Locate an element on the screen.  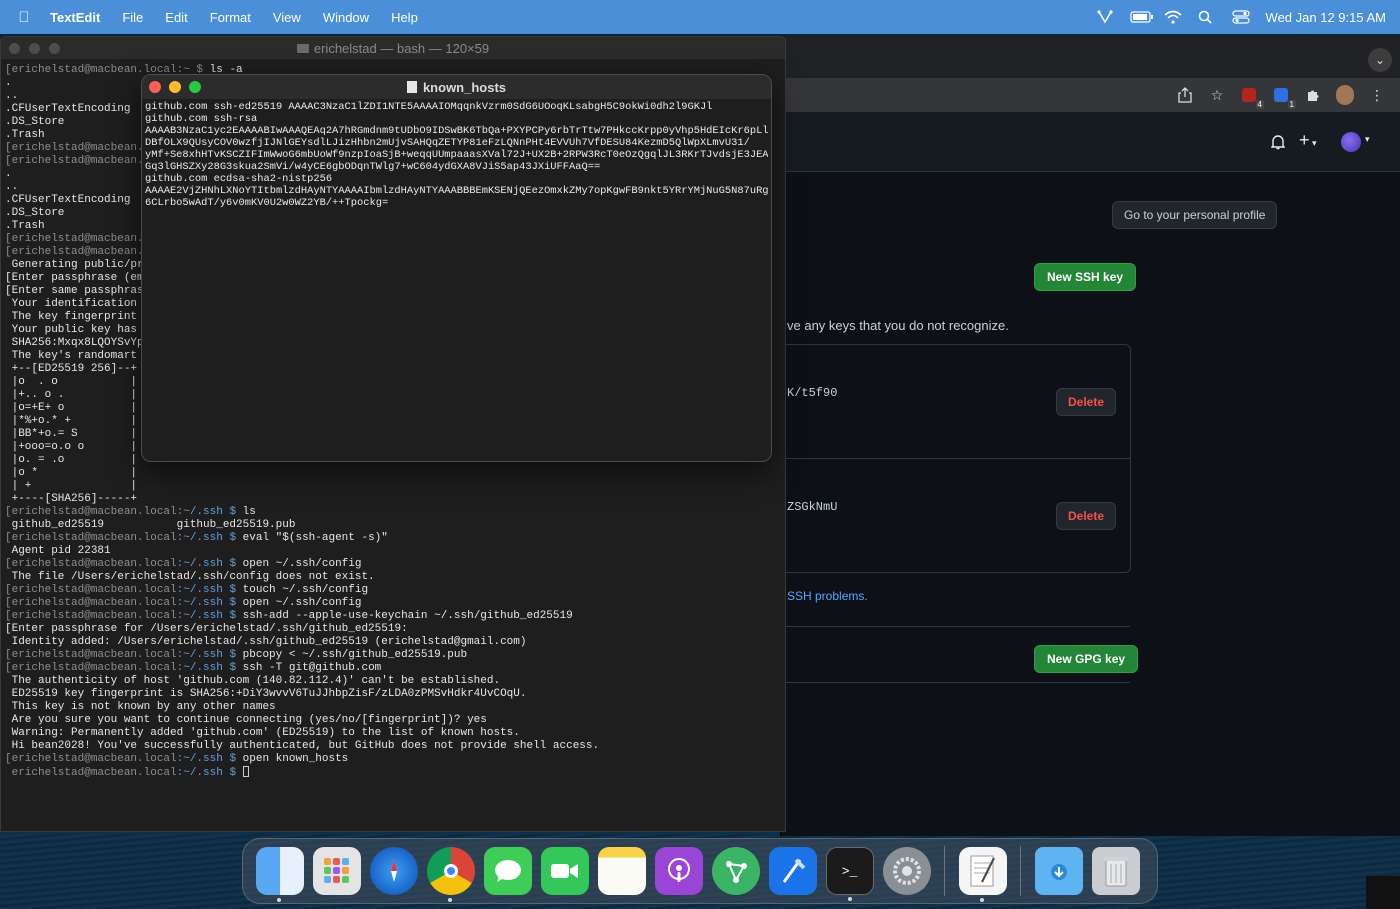
password-extension-icon: 1 is located at coordinates (1284, 97).